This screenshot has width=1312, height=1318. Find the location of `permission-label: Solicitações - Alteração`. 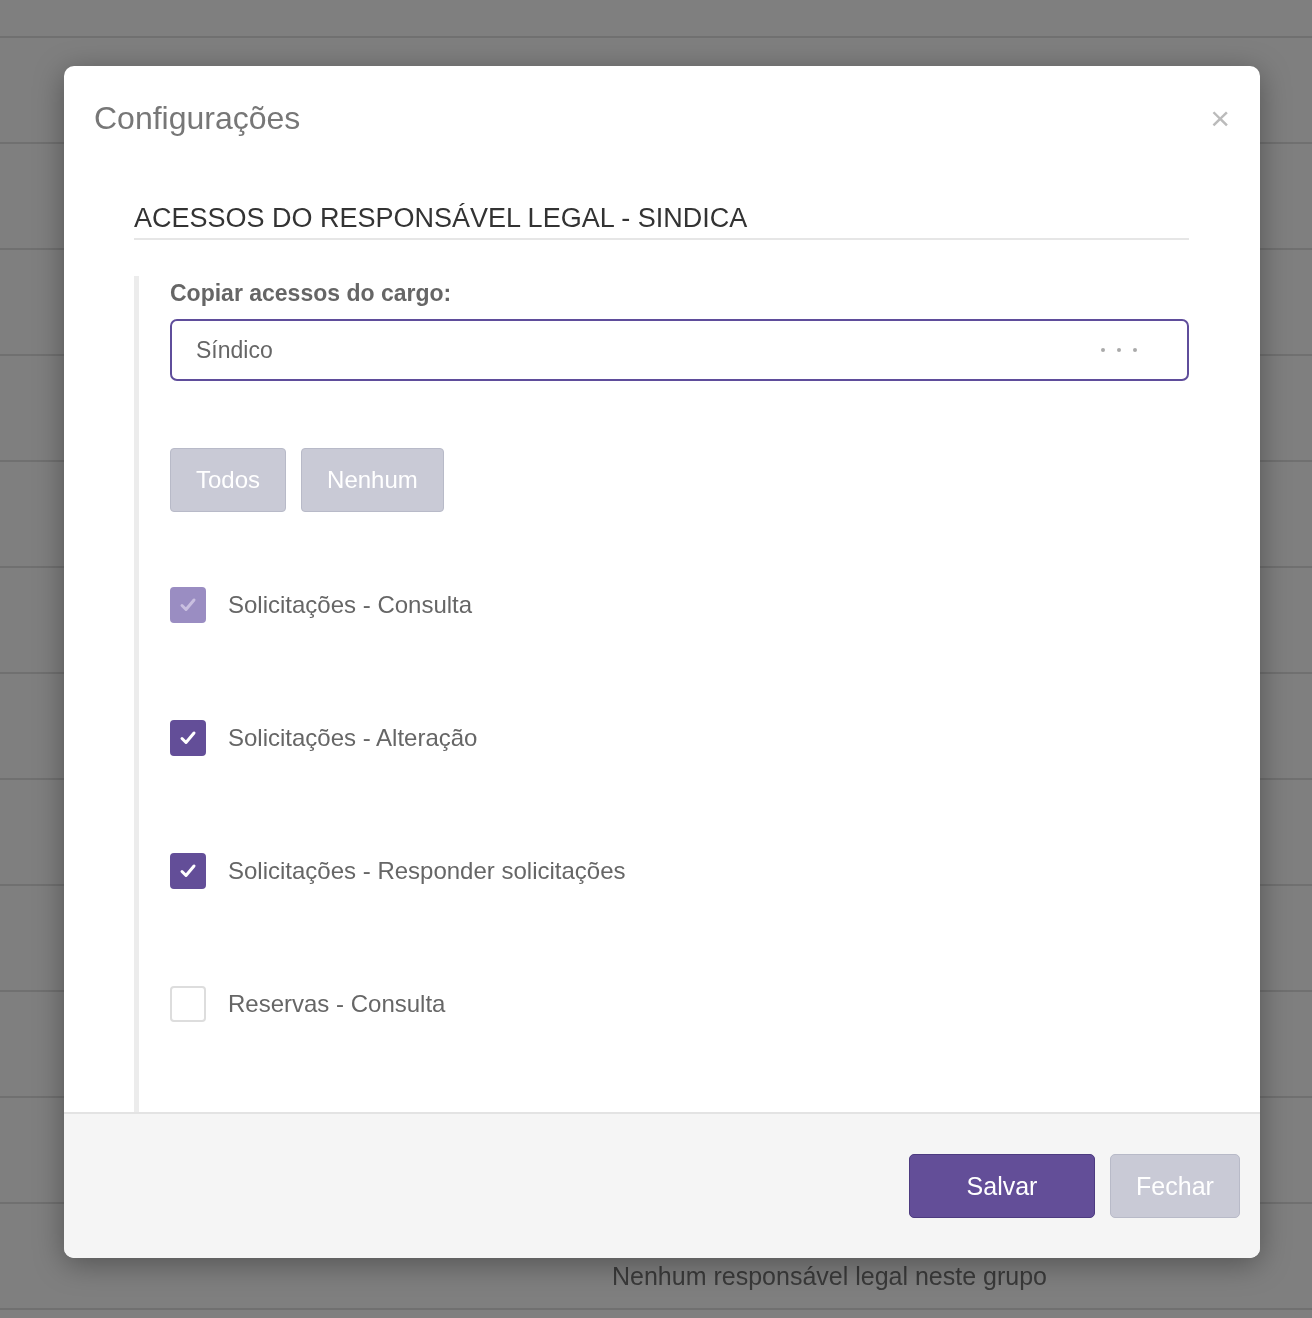

permission-label: Solicitações - Alteração is located at coordinates (353, 738).